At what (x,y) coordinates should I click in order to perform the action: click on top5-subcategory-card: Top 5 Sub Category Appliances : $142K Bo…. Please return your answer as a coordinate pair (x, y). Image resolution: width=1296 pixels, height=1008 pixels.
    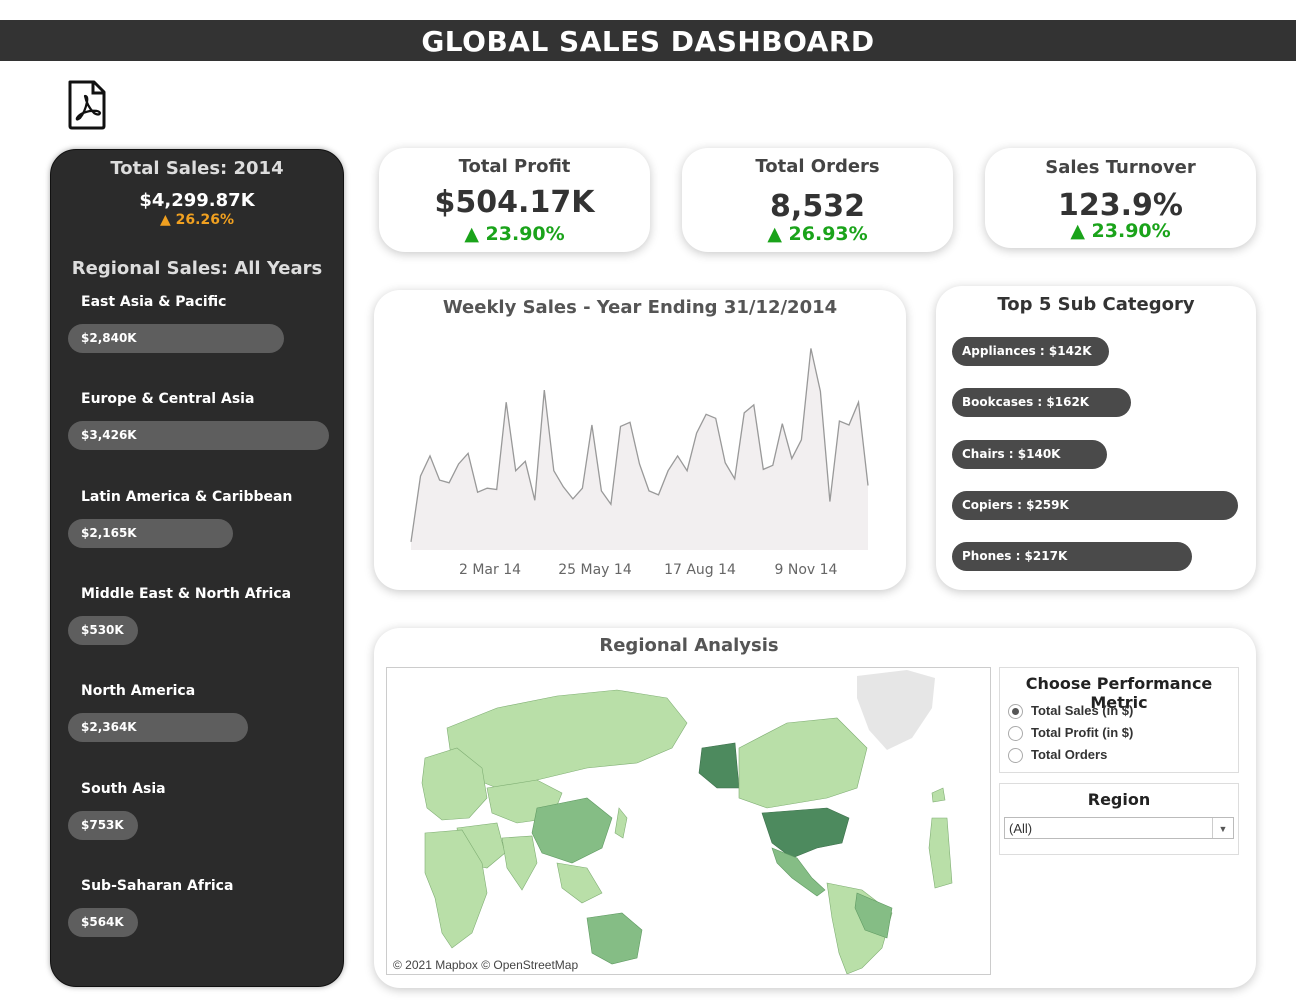
    Looking at the image, I should click on (1096, 438).